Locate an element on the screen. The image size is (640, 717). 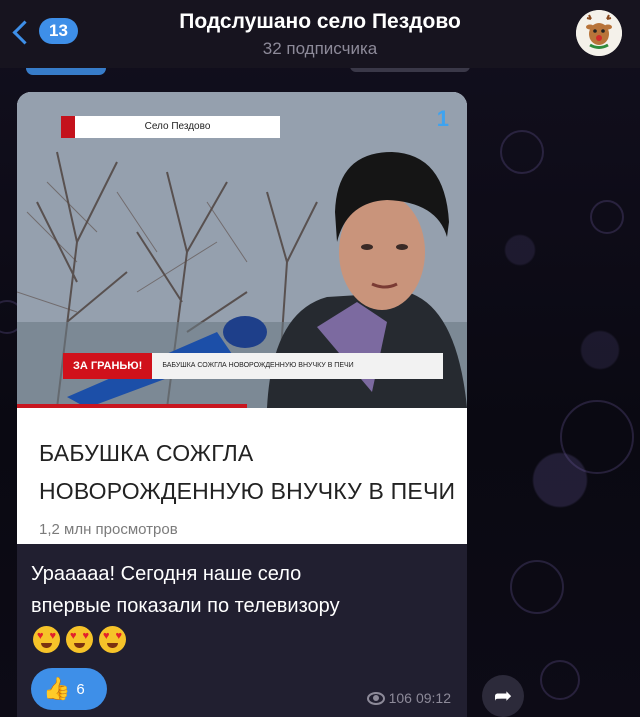
share-button: ➦ is located at coordinates (503, 696).